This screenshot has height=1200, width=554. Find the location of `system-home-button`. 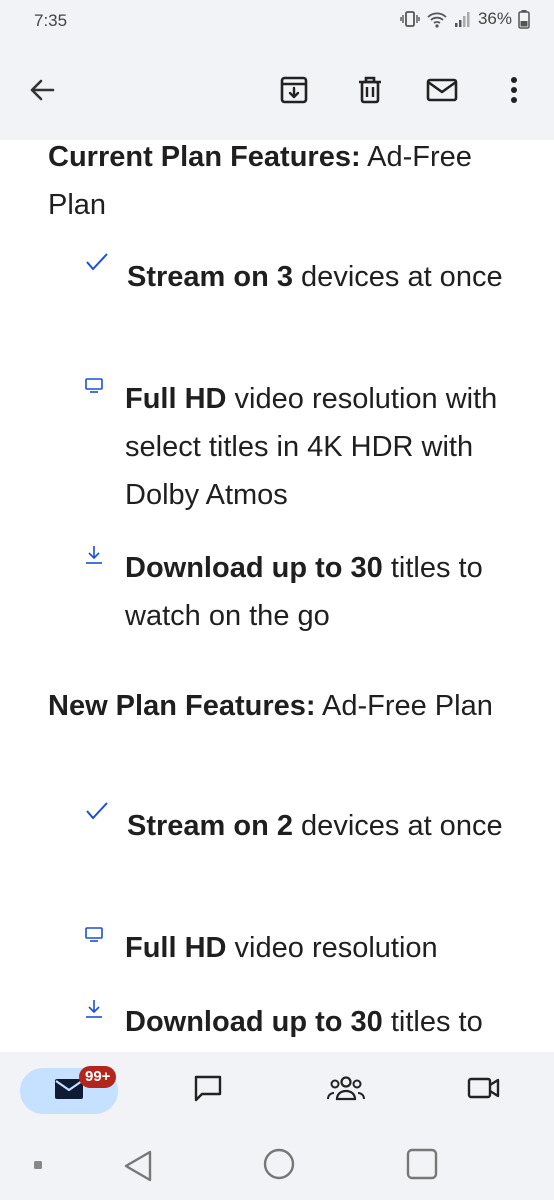

system-home-button is located at coordinates (279, 1166).